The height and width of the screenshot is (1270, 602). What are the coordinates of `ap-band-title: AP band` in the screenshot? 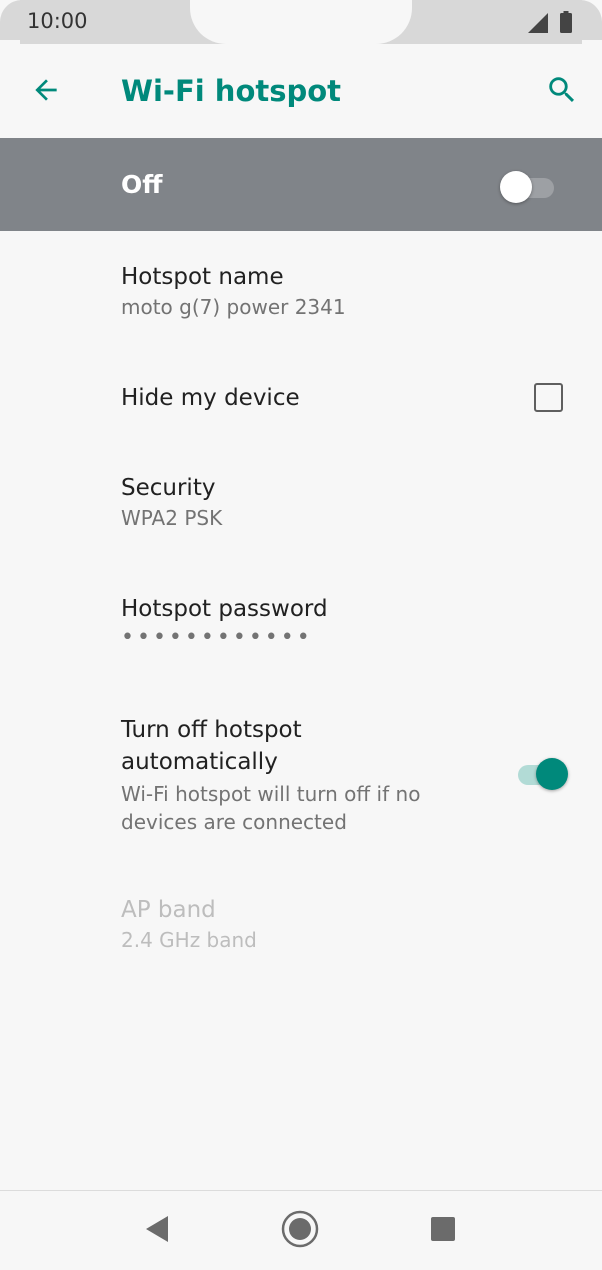 It's located at (168, 910).